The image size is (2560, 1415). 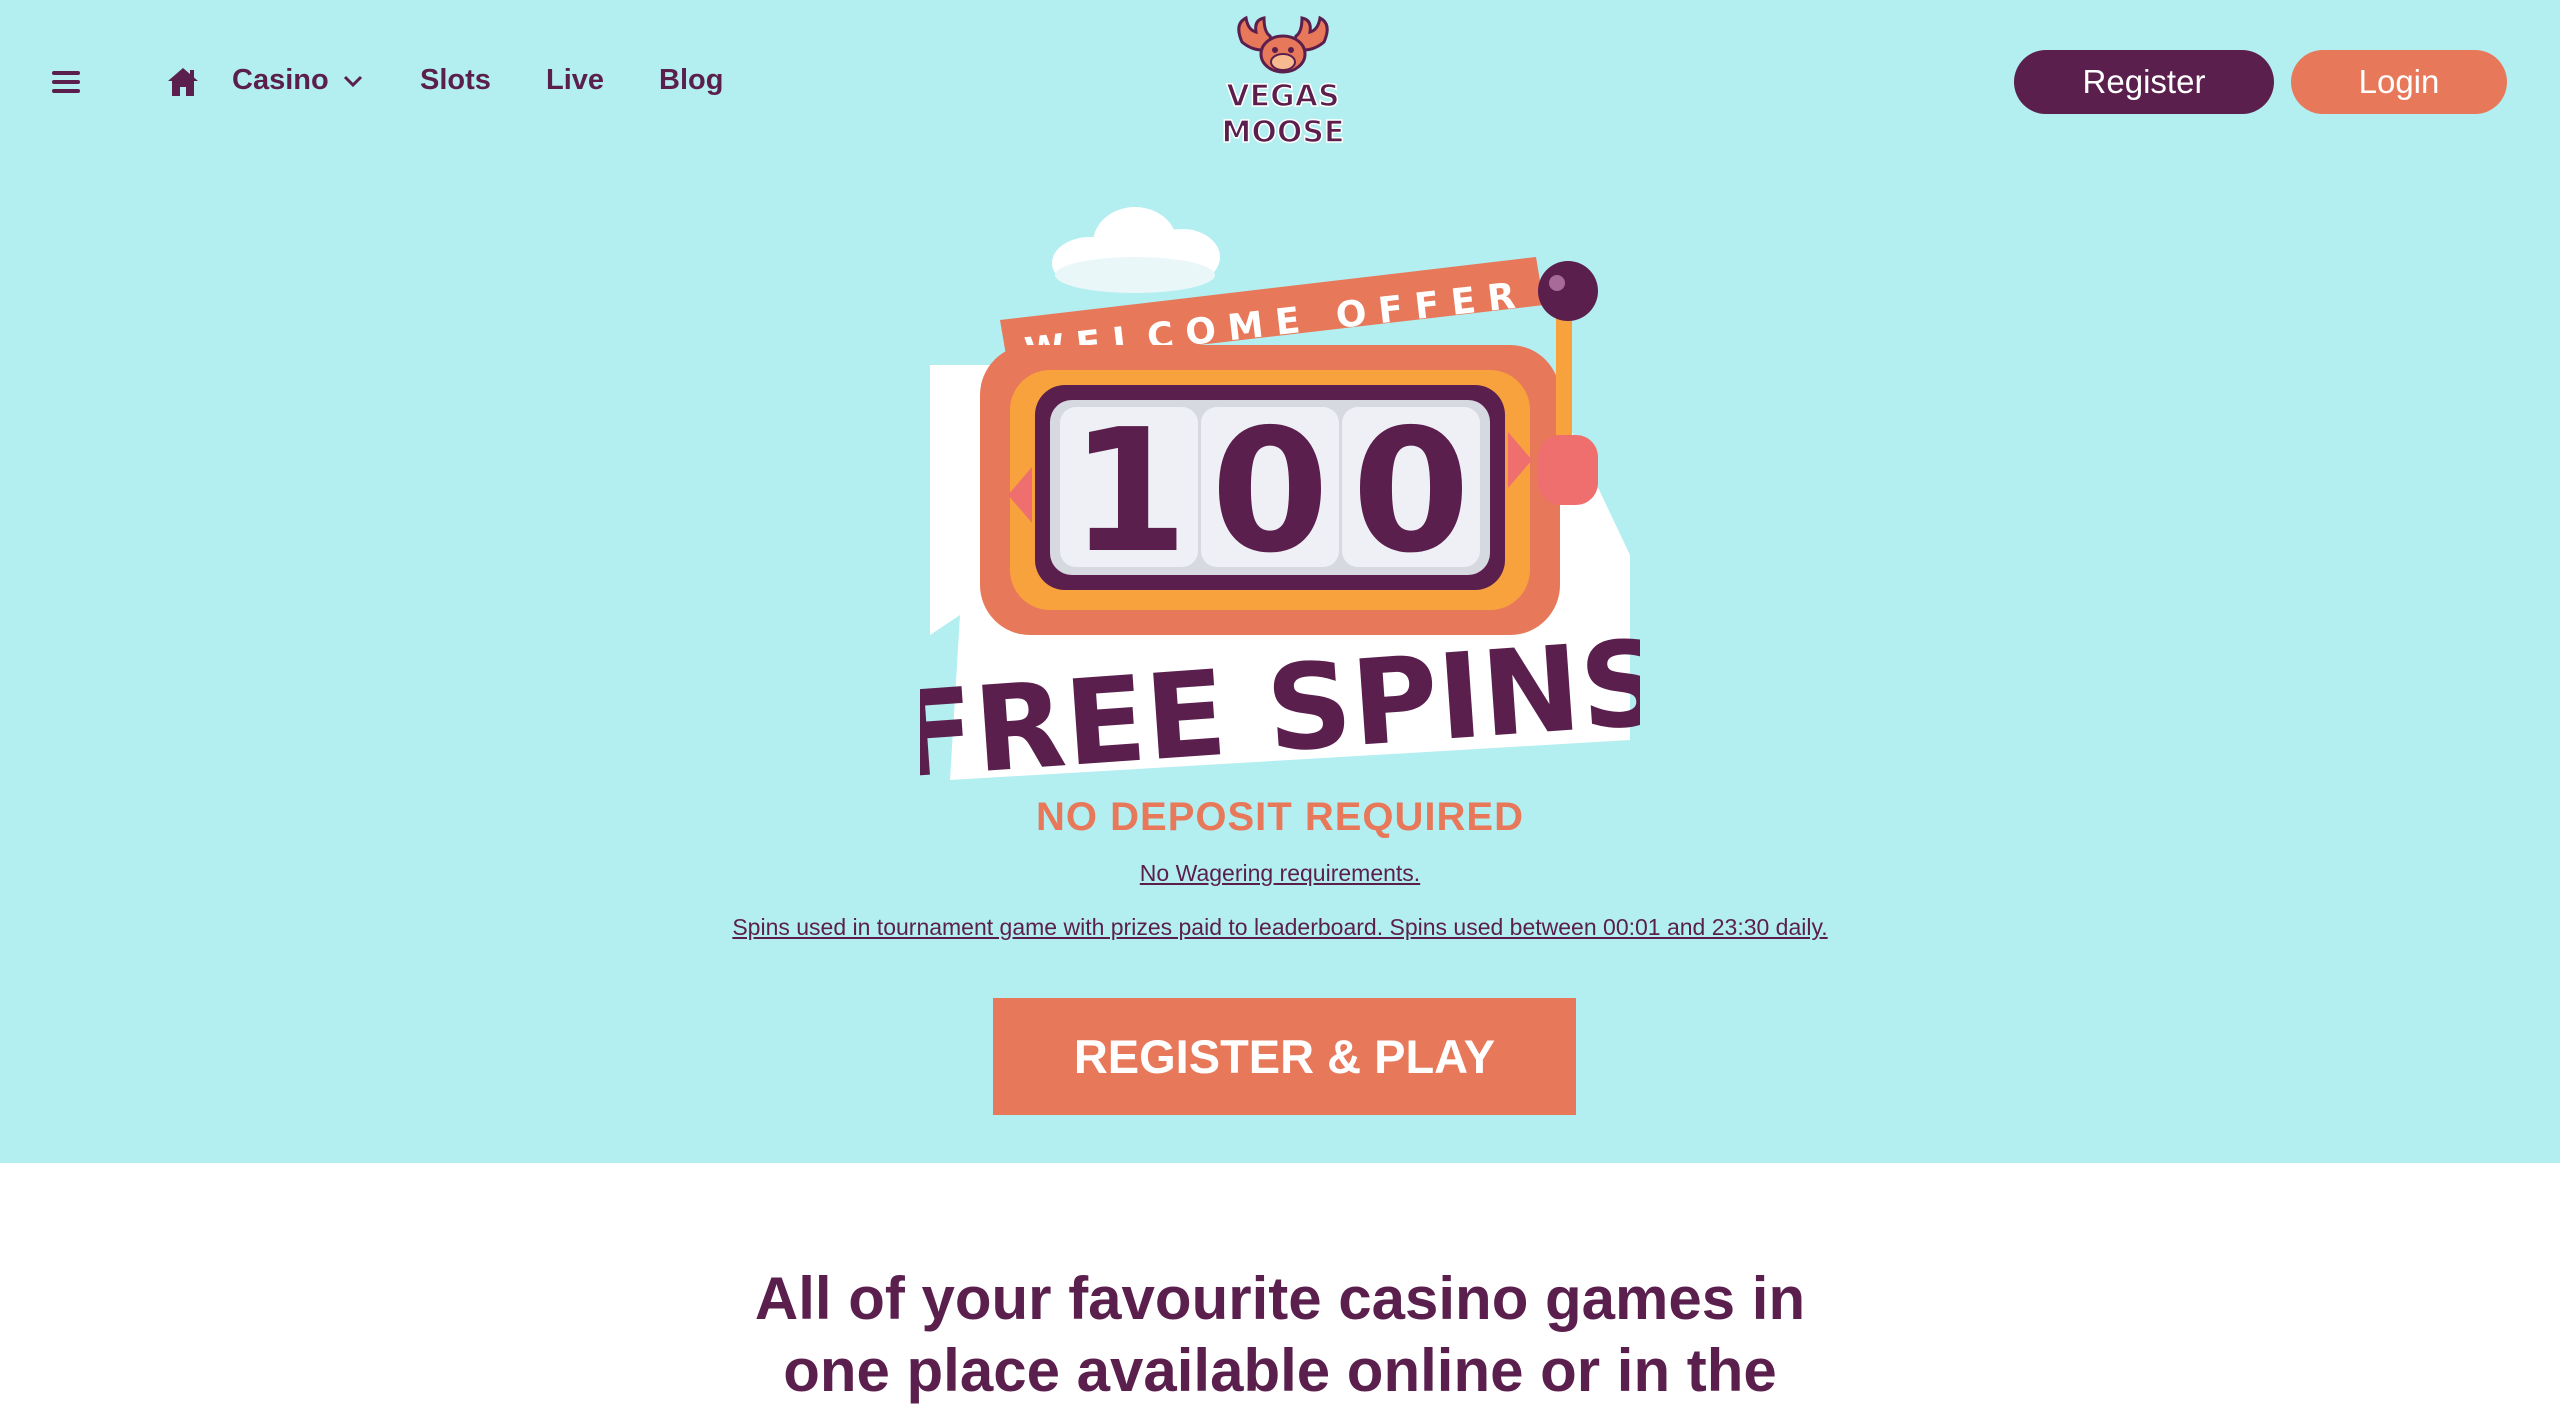 I want to click on reel-digit-3: 0, so click(x=1411, y=492).